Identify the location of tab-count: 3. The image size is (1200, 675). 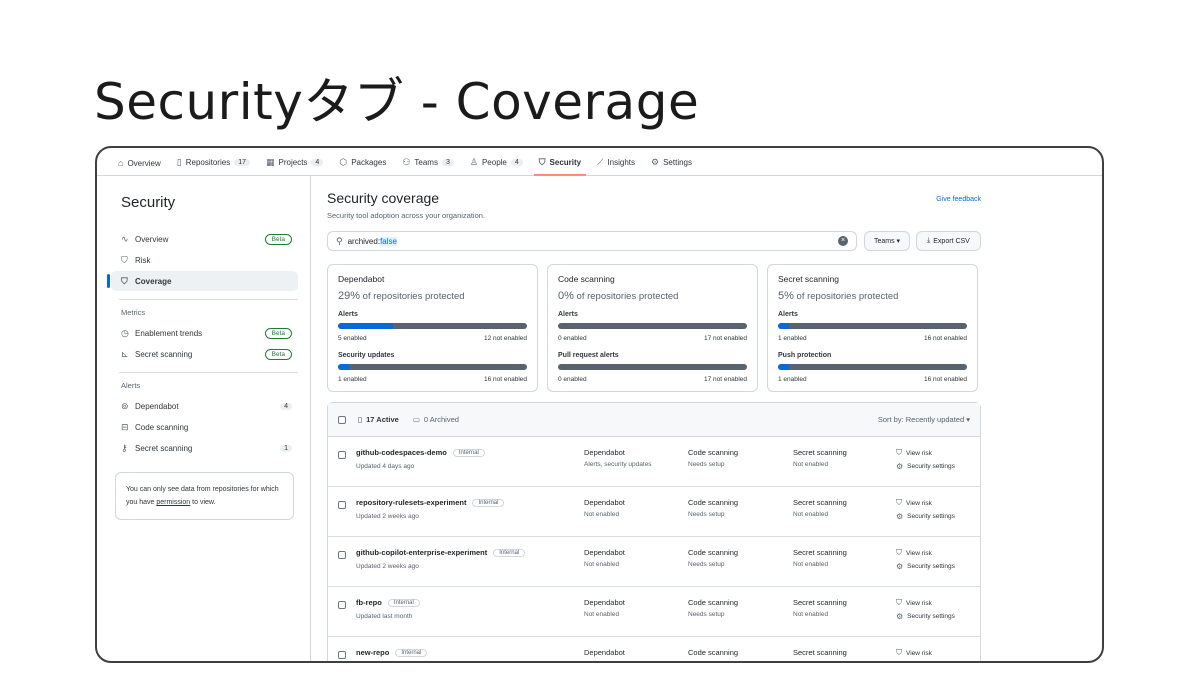
(447, 162).